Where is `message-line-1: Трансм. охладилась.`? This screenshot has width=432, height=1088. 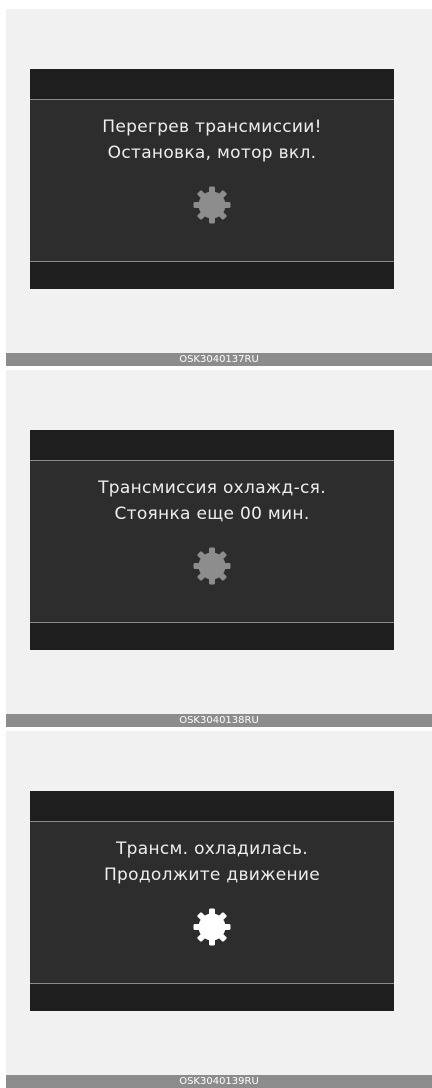
message-line-1: Трансм. охладилась. is located at coordinates (212, 849).